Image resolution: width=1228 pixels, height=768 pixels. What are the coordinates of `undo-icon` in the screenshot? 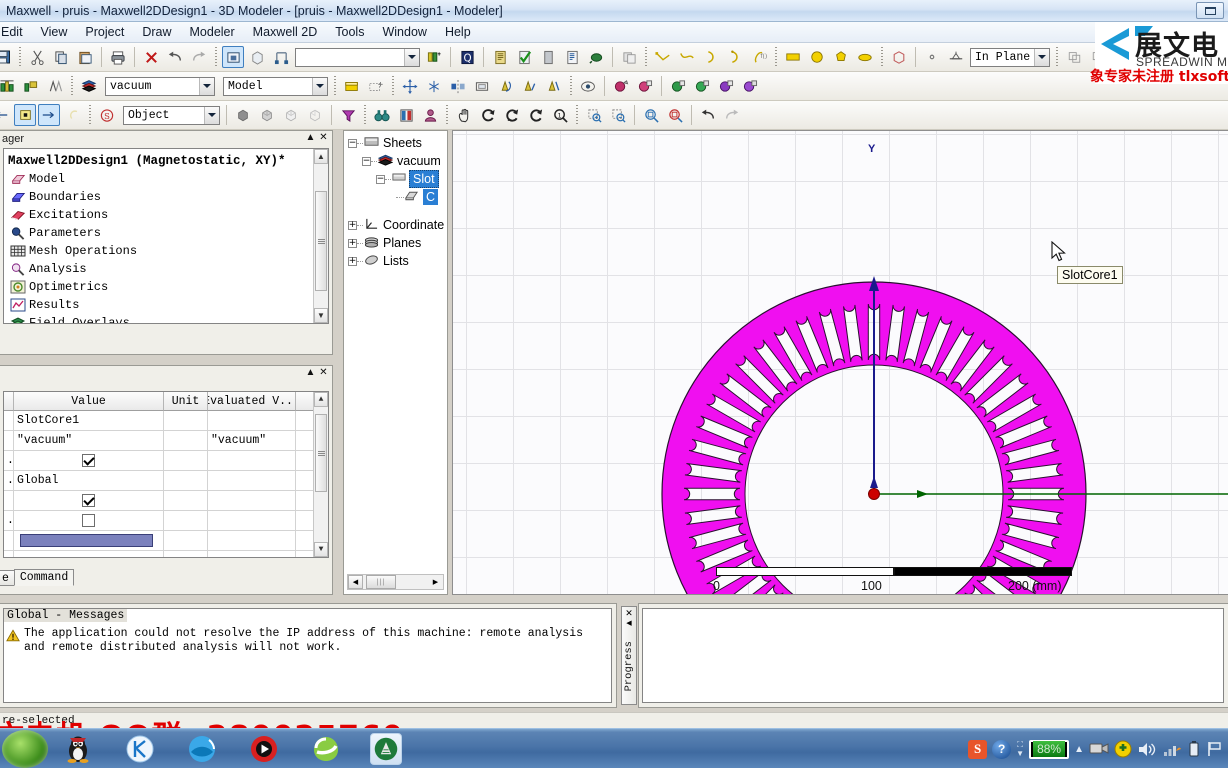 It's located at (175, 57).